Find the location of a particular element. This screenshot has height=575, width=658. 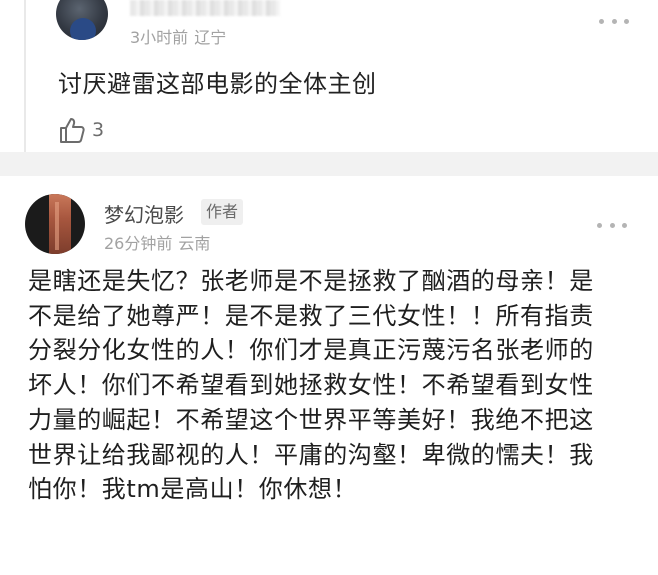

reply-more-button is located at coordinates (614, 21).